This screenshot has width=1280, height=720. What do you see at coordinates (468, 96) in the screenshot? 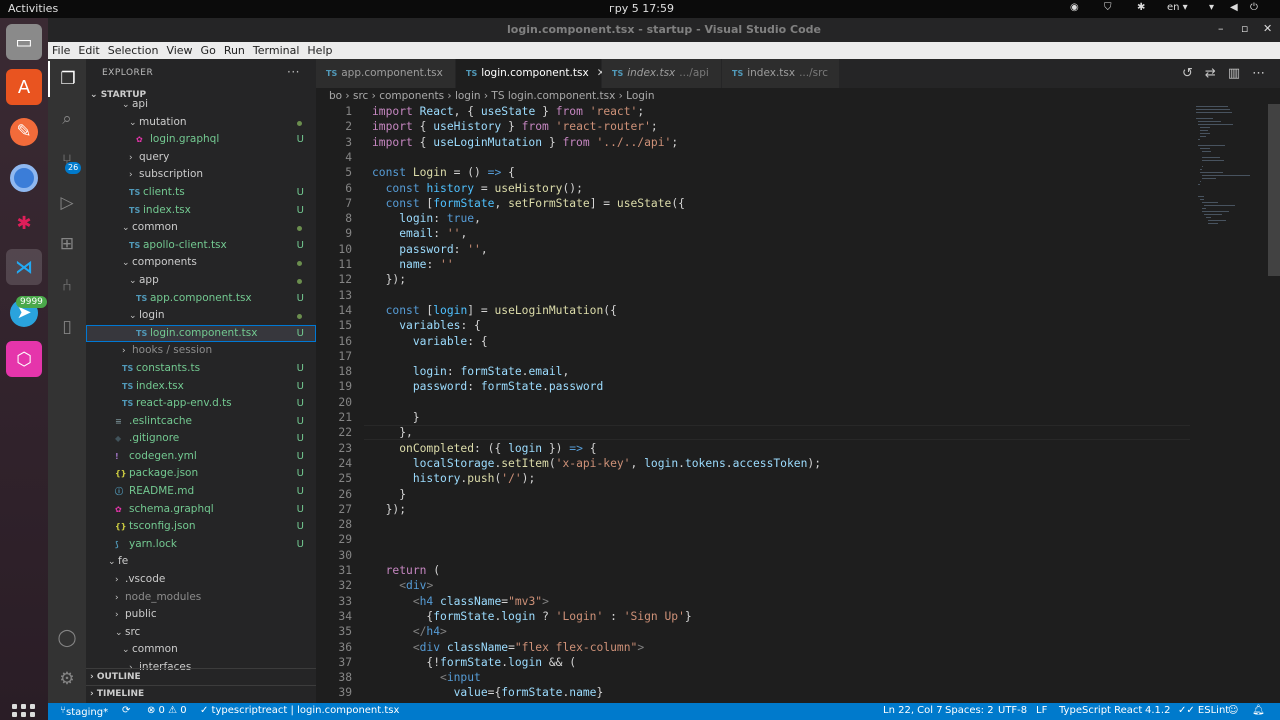
I see `breadcrumb-item: login` at bounding box center [468, 96].